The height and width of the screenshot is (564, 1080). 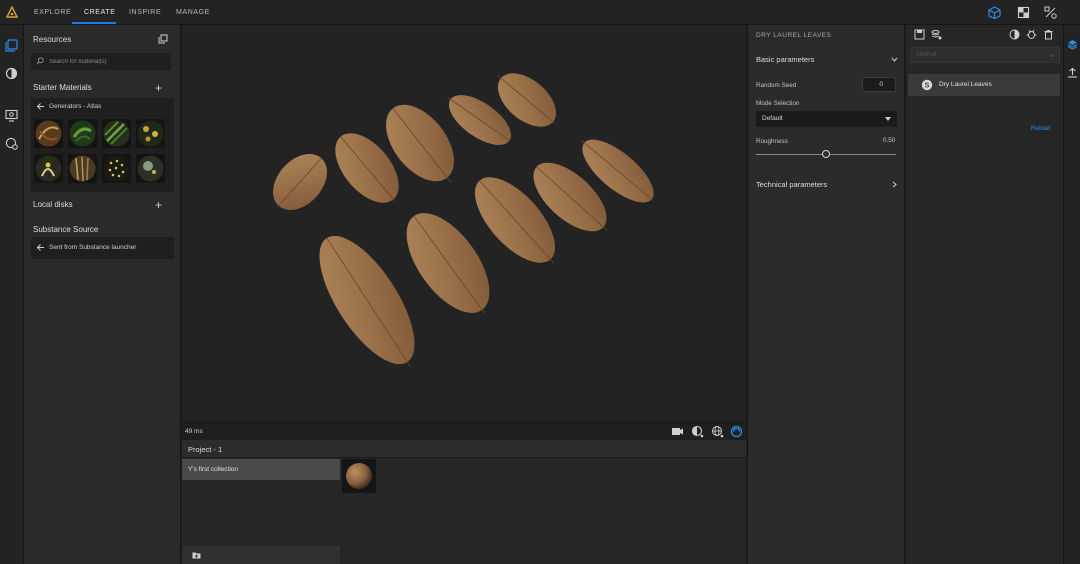 I want to click on right-icon-rail, so click(x=1071, y=294).